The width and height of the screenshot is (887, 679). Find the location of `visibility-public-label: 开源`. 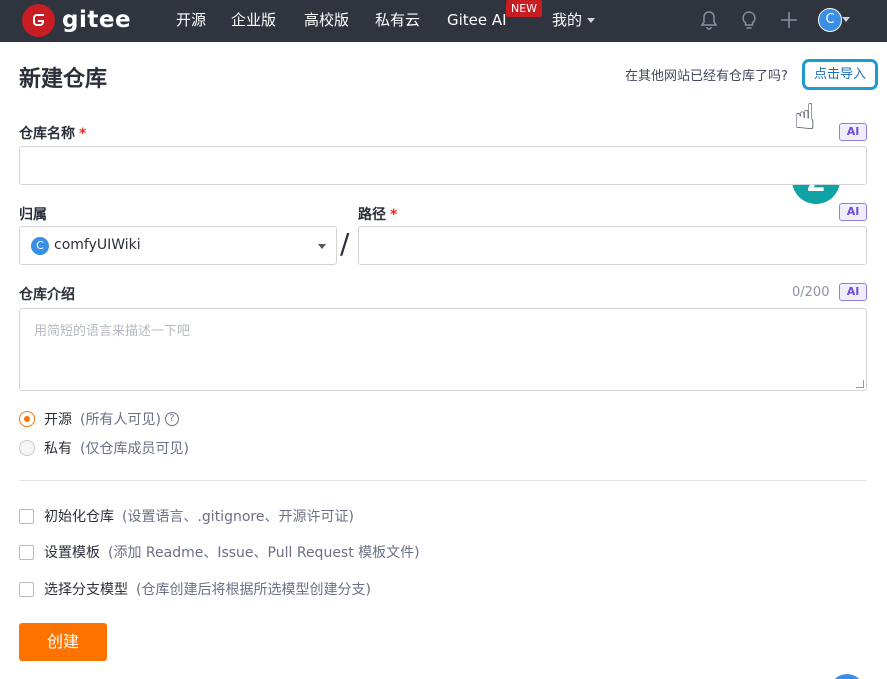

visibility-public-label: 开源 is located at coordinates (58, 420).